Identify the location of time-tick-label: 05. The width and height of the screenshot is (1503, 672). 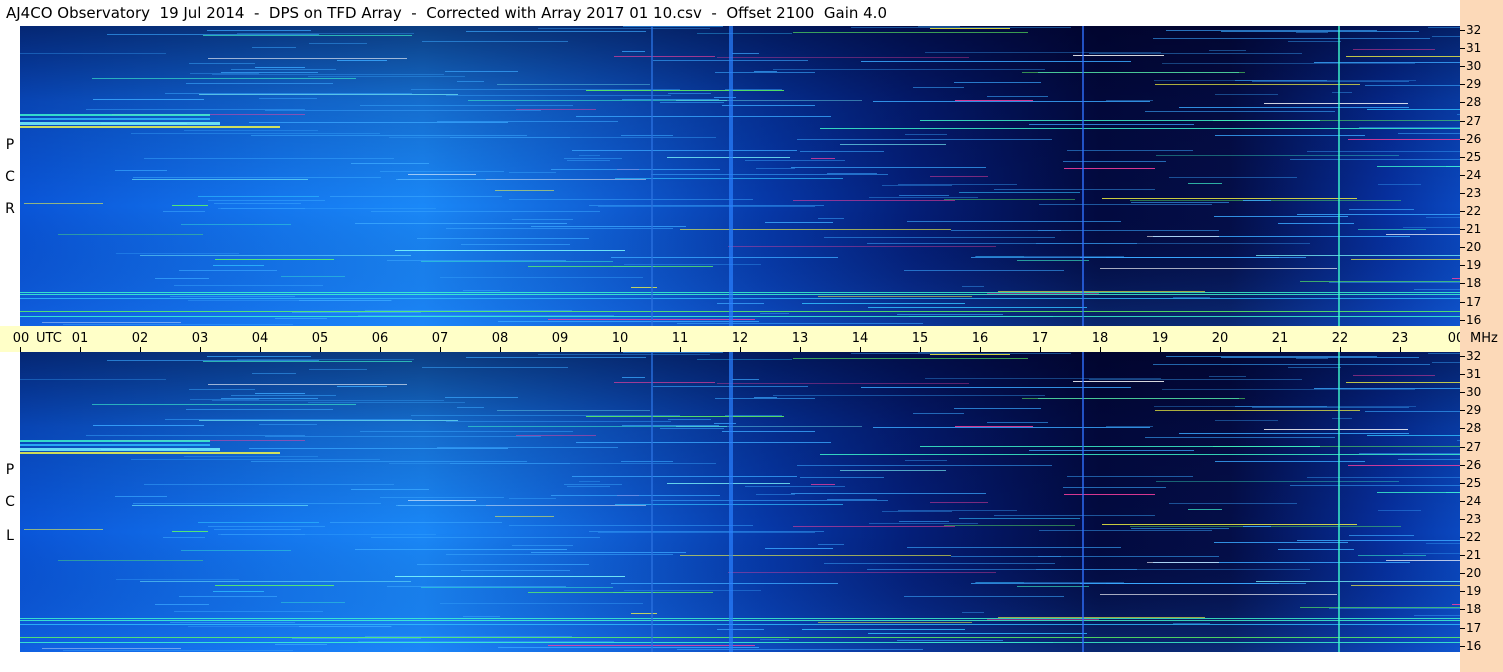
(320, 338).